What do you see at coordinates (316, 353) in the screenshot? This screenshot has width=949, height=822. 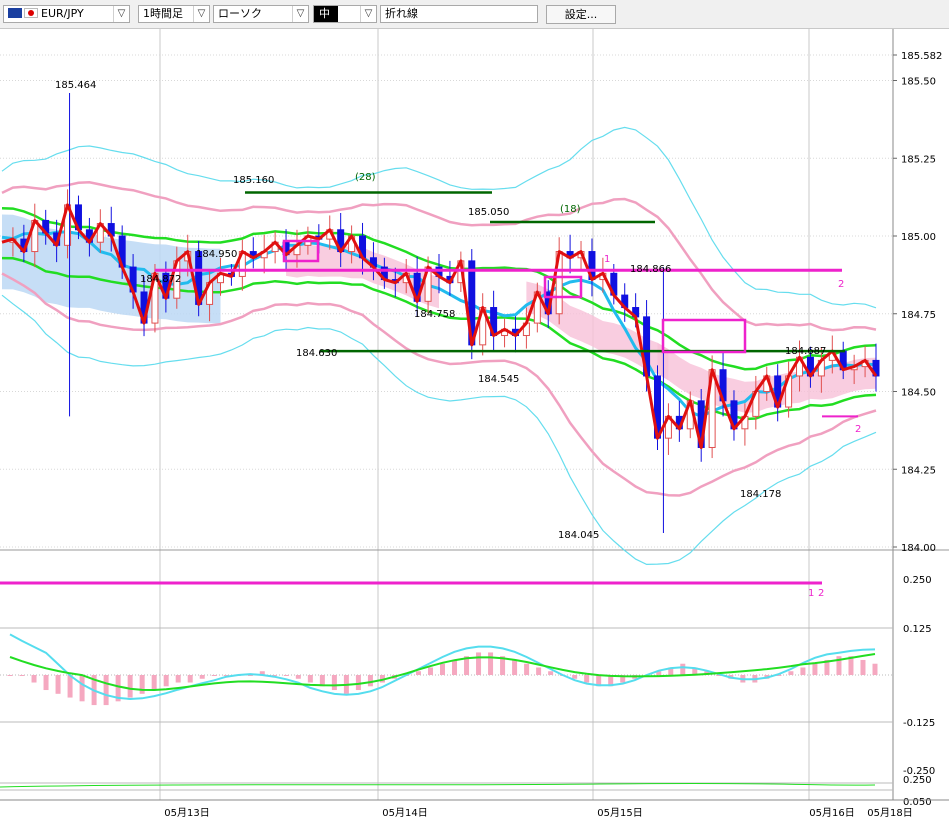 I see `price-label: 184.630` at bounding box center [316, 353].